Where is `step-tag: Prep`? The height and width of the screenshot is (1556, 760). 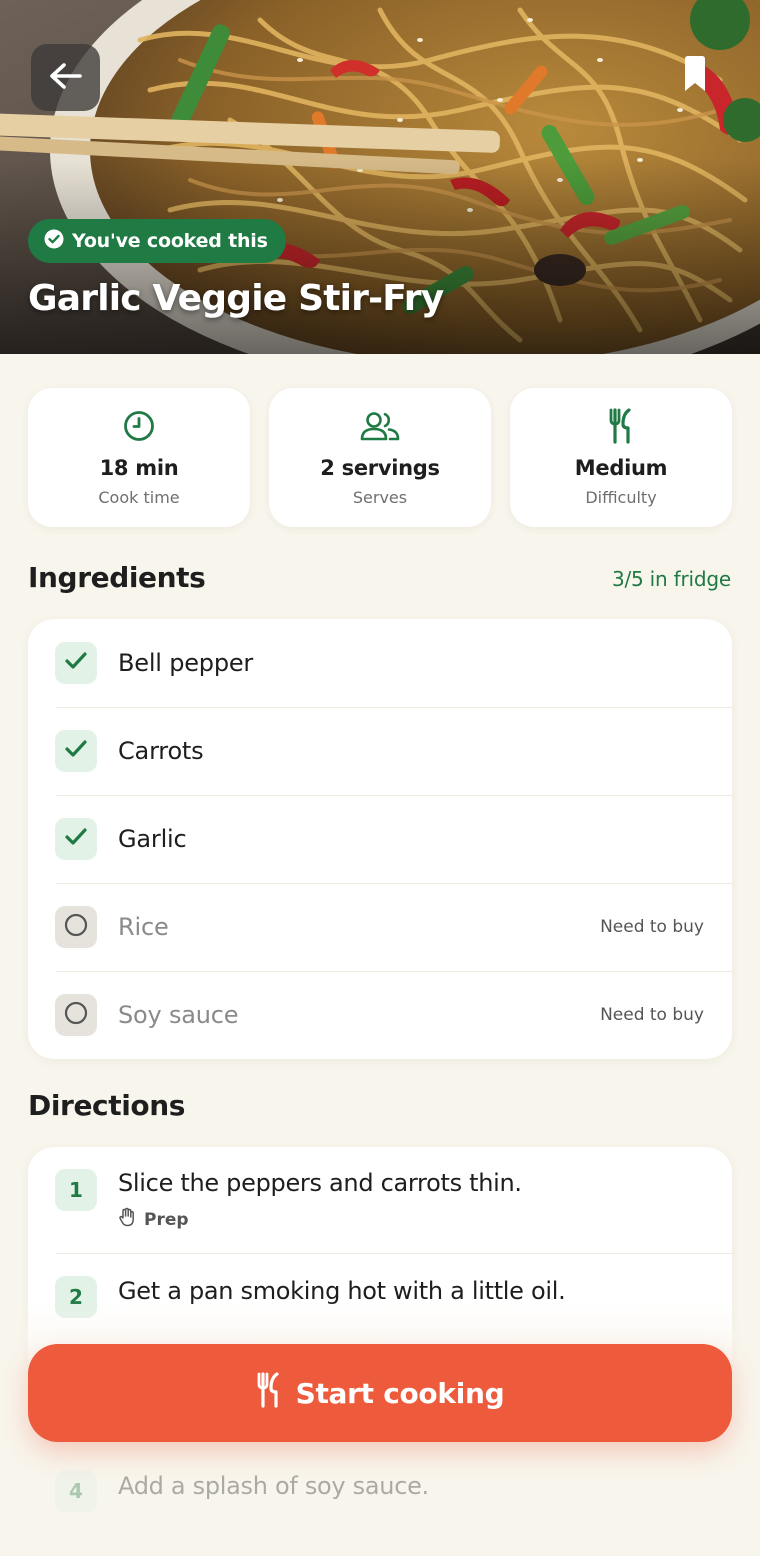
step-tag: Prep is located at coordinates (153, 1219).